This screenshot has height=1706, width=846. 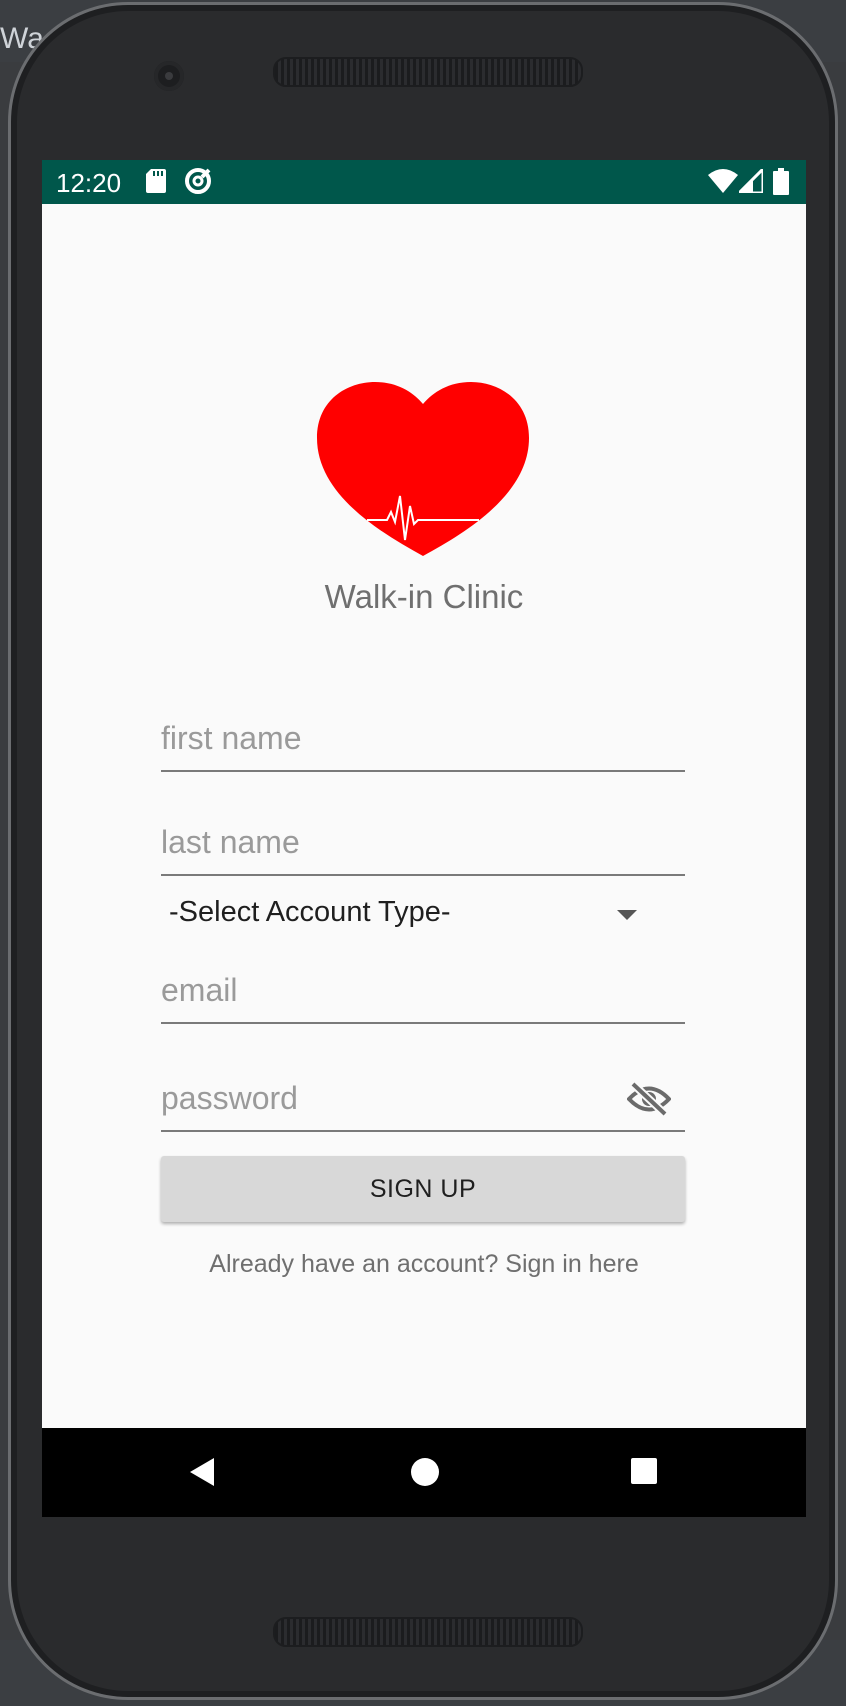 I want to click on status-bar: 12:20, so click(x=424, y=182).